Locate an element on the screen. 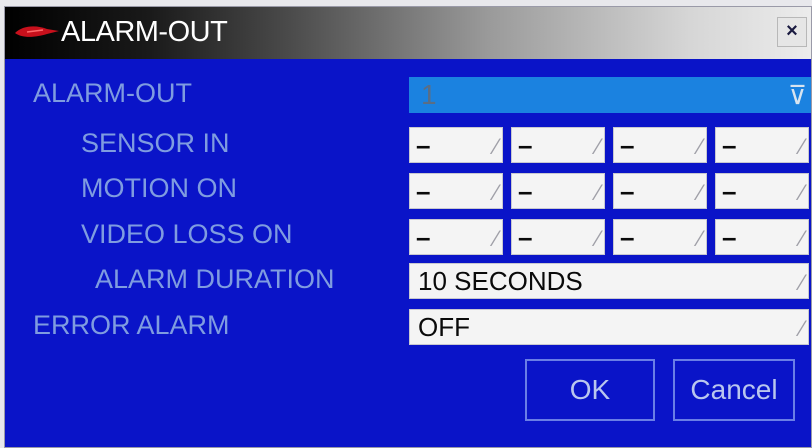  sensor-in-select-1: – ⁄ is located at coordinates (456, 145).